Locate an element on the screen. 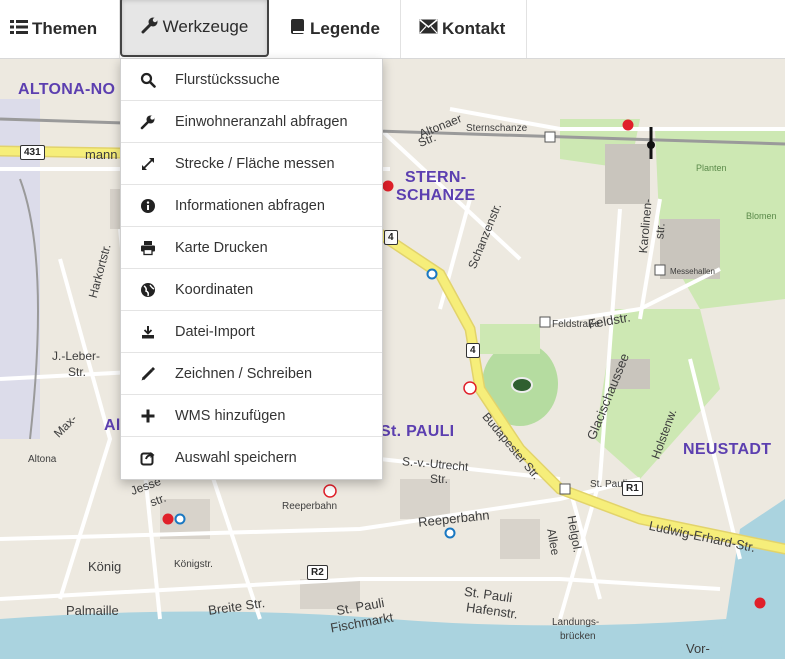 The height and width of the screenshot is (659, 785). street-label: str. is located at coordinates (660, 231).